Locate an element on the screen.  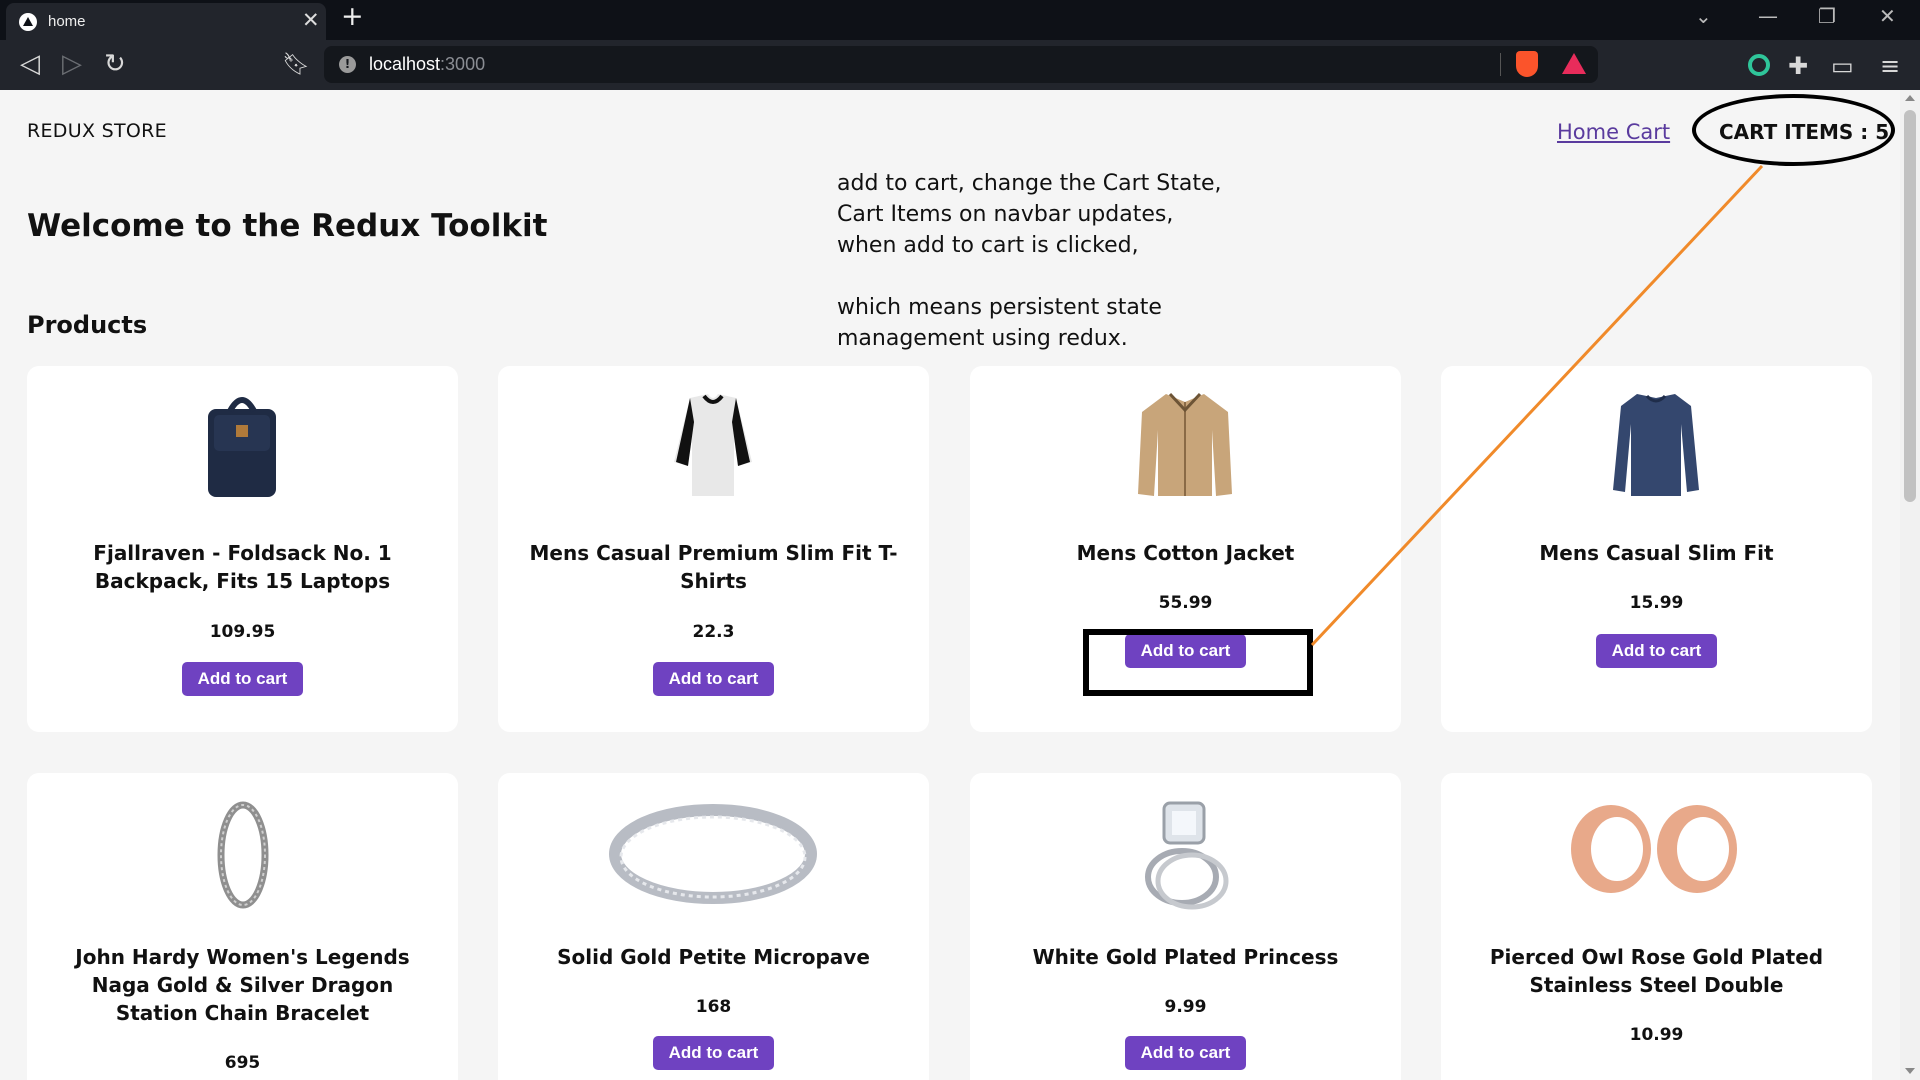
brave-rewards-icon is located at coordinates (1574, 63).